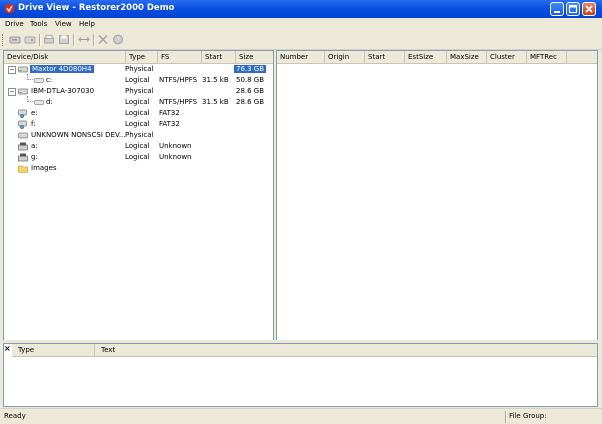 The height and width of the screenshot is (424, 602). I want to click on tree-row: − IBM-DTLA-307030 Physical 28.6 GB, so click(138, 91).